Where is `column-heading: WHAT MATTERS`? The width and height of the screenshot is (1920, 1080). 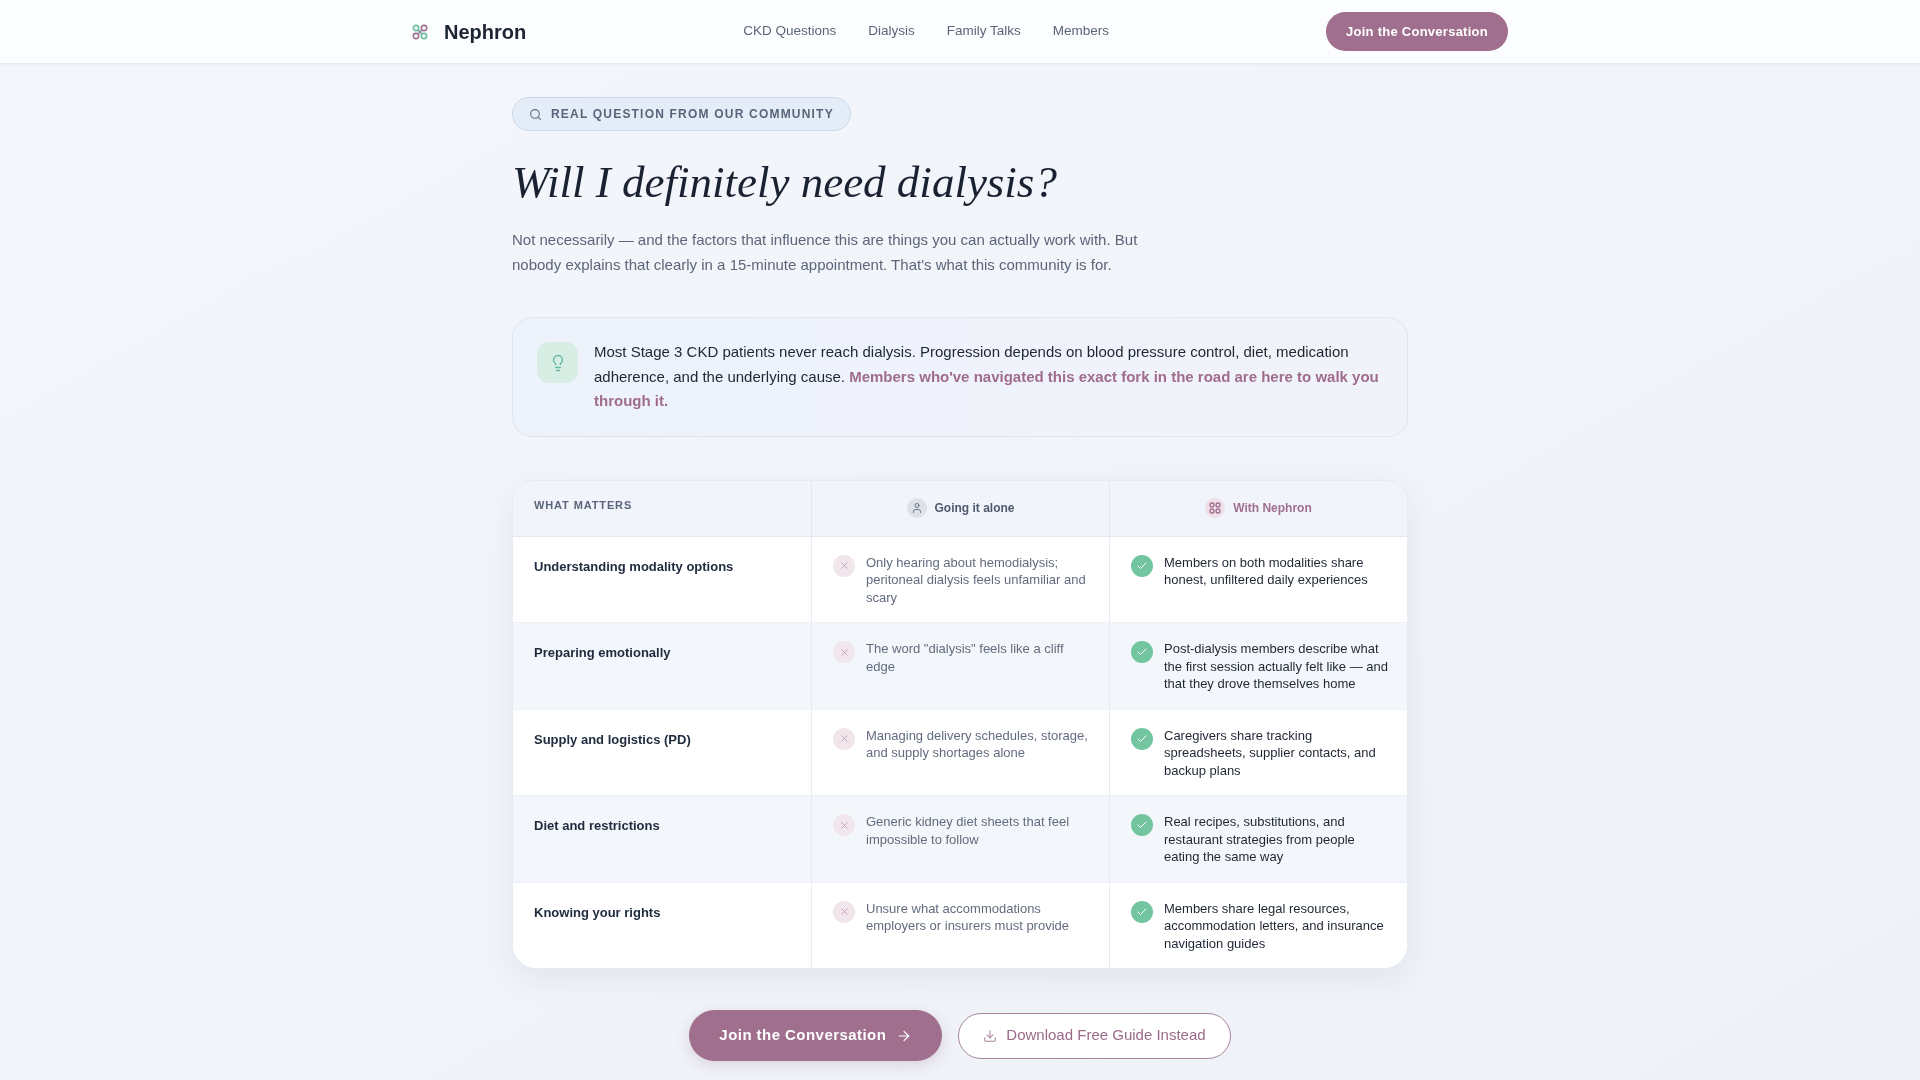
column-heading: WHAT MATTERS is located at coordinates (584, 505).